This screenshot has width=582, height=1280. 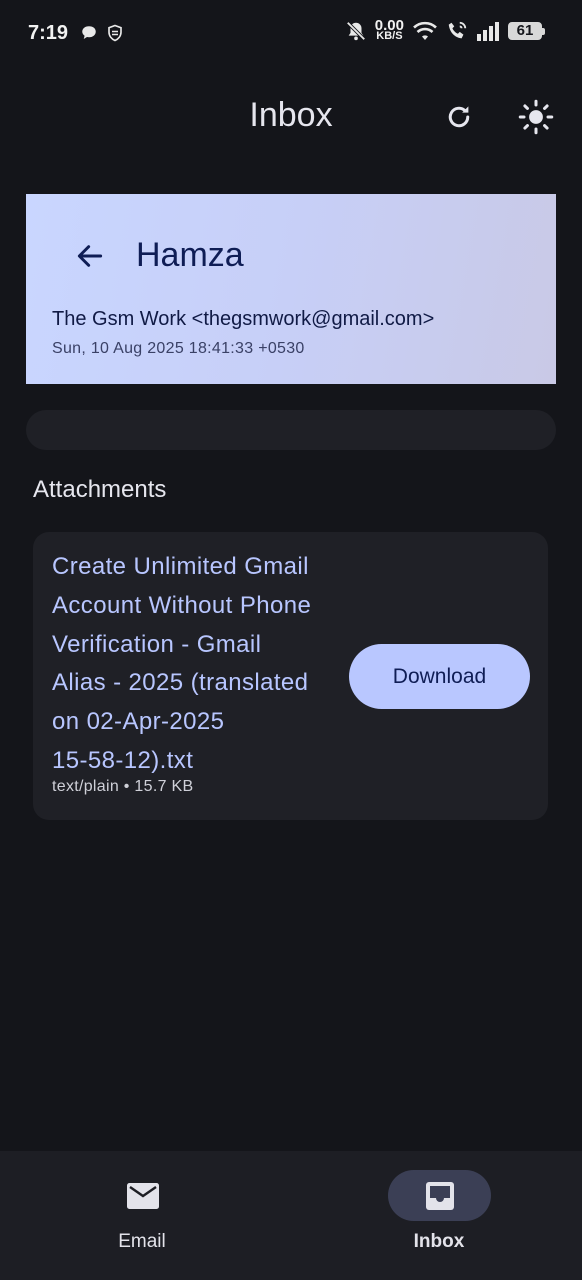 I want to click on email-sender: The Gsm Work <thegsmwork@gmail.com>, so click(x=243, y=319).